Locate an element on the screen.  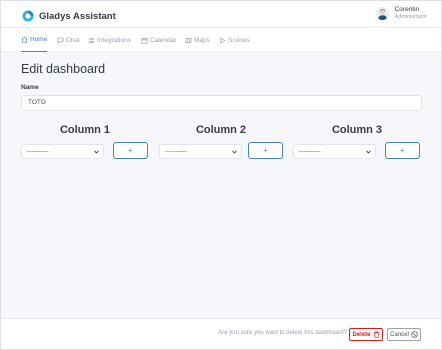
nav-item-home: Home is located at coordinates (34, 40).